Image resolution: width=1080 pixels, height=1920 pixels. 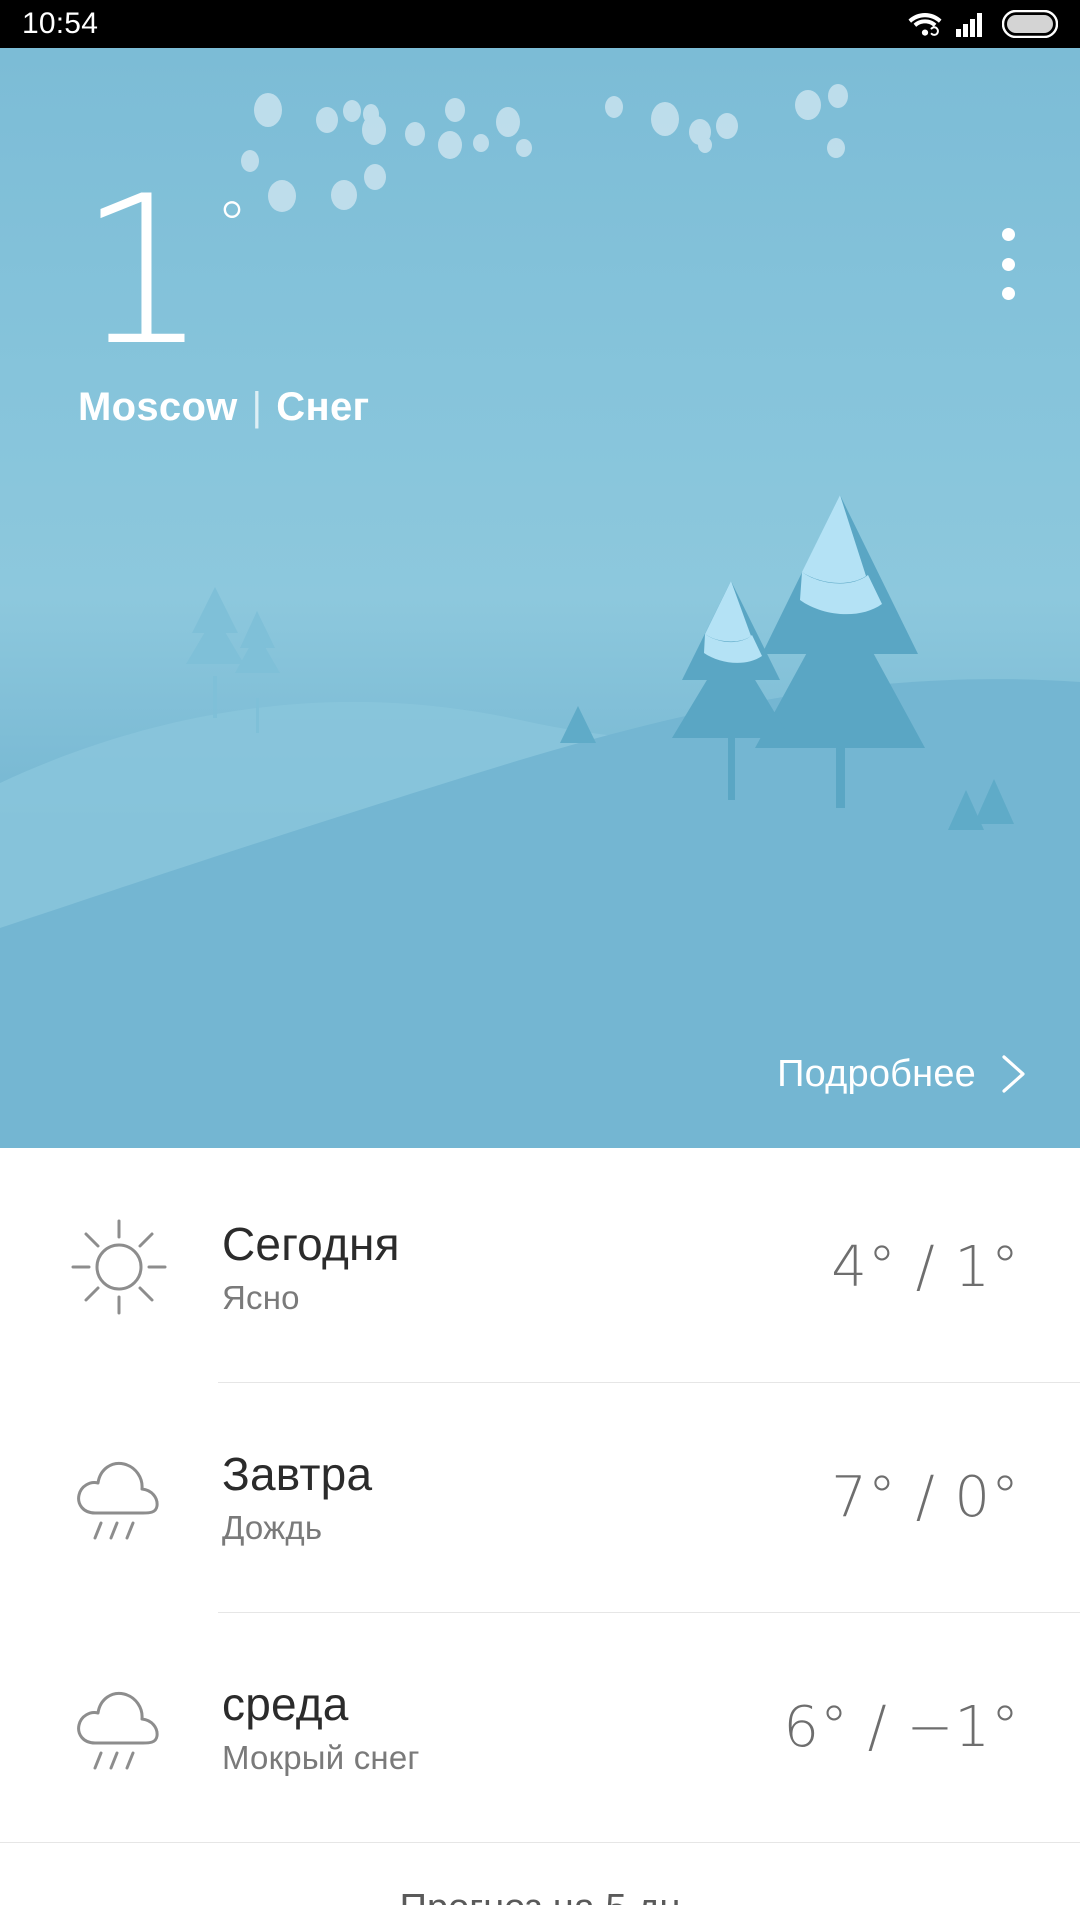 What do you see at coordinates (285, 1703) in the screenshot?
I see `forecast-day-label: среда` at bounding box center [285, 1703].